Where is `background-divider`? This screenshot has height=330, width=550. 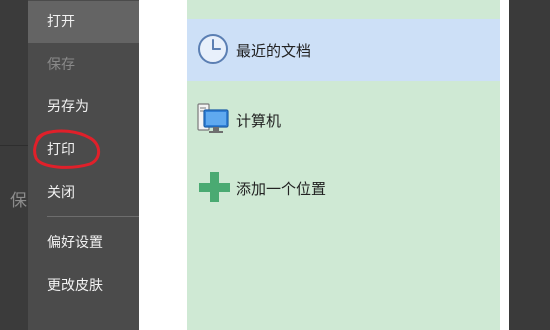
background-divider is located at coordinates (14, 145).